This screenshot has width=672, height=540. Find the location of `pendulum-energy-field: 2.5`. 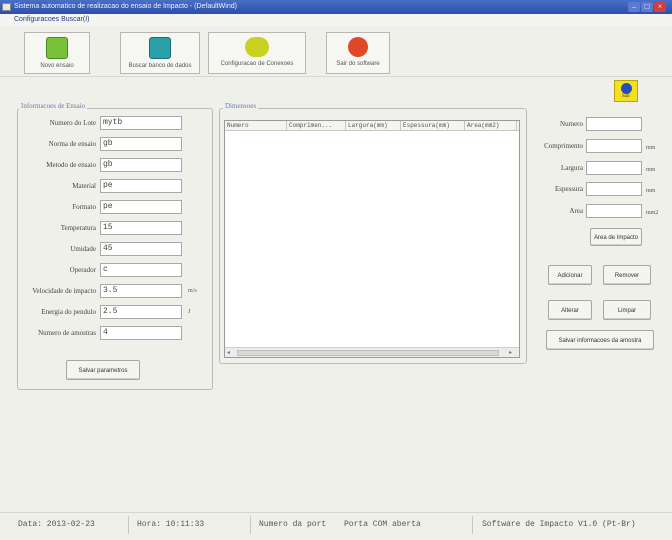

pendulum-energy-field: 2.5 is located at coordinates (141, 312).